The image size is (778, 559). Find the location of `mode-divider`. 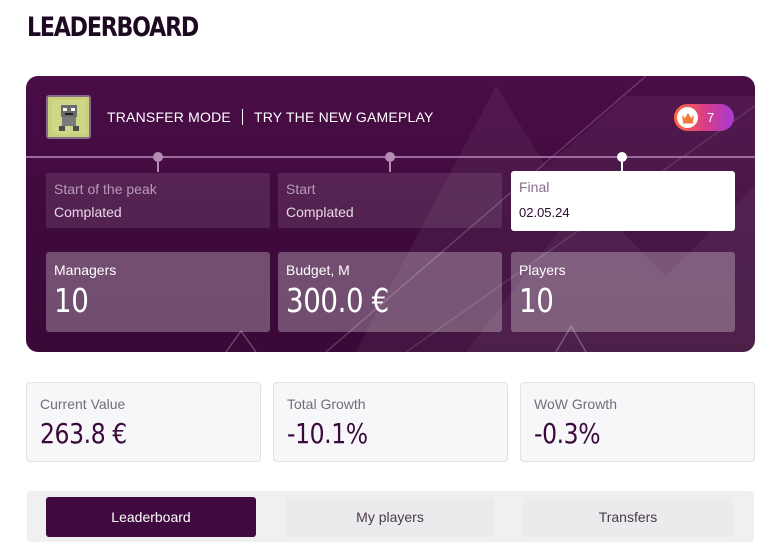

mode-divider is located at coordinates (242, 117).